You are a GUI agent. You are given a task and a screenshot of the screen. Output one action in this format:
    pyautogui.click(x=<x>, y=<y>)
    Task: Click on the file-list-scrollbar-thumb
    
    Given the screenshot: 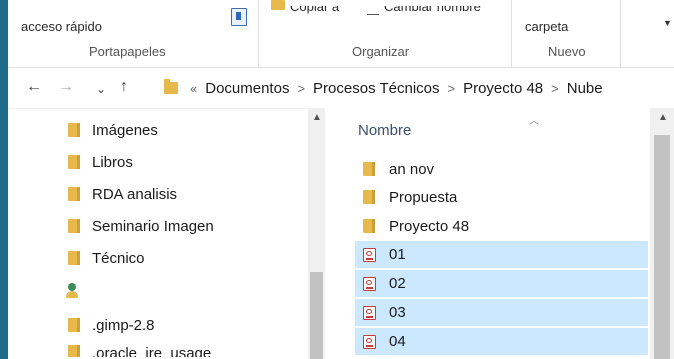 What is the action you would take?
    pyautogui.click(x=662, y=247)
    